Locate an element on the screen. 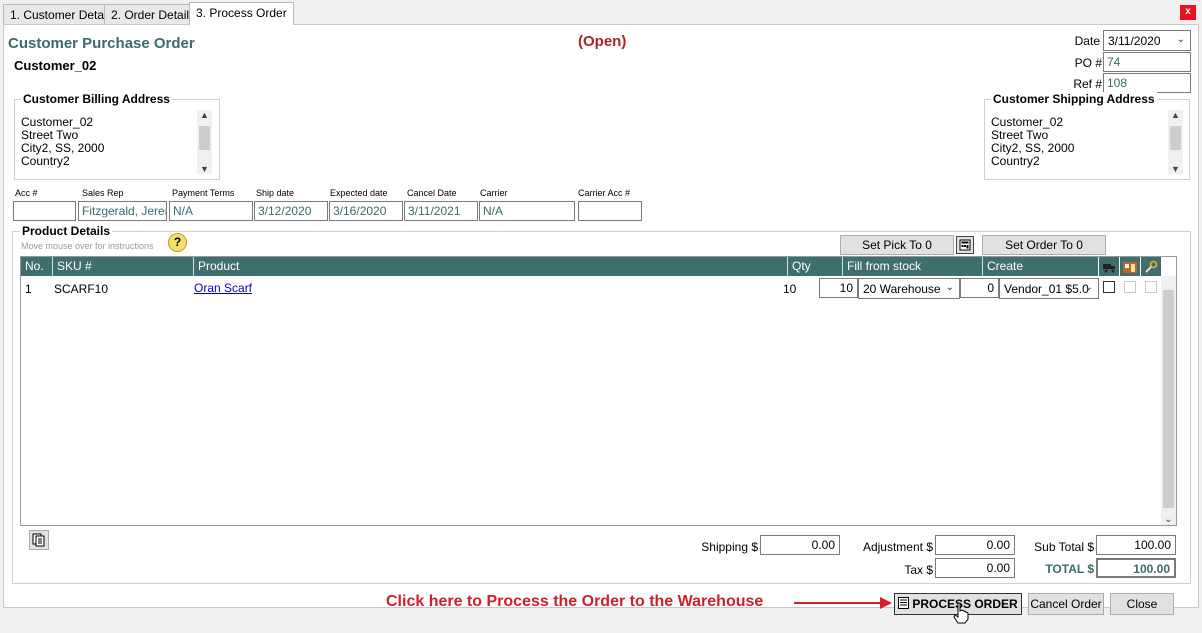 This screenshot has height=633, width=1202. date-picker: 3/11/2020 ⌄ is located at coordinates (1147, 40).